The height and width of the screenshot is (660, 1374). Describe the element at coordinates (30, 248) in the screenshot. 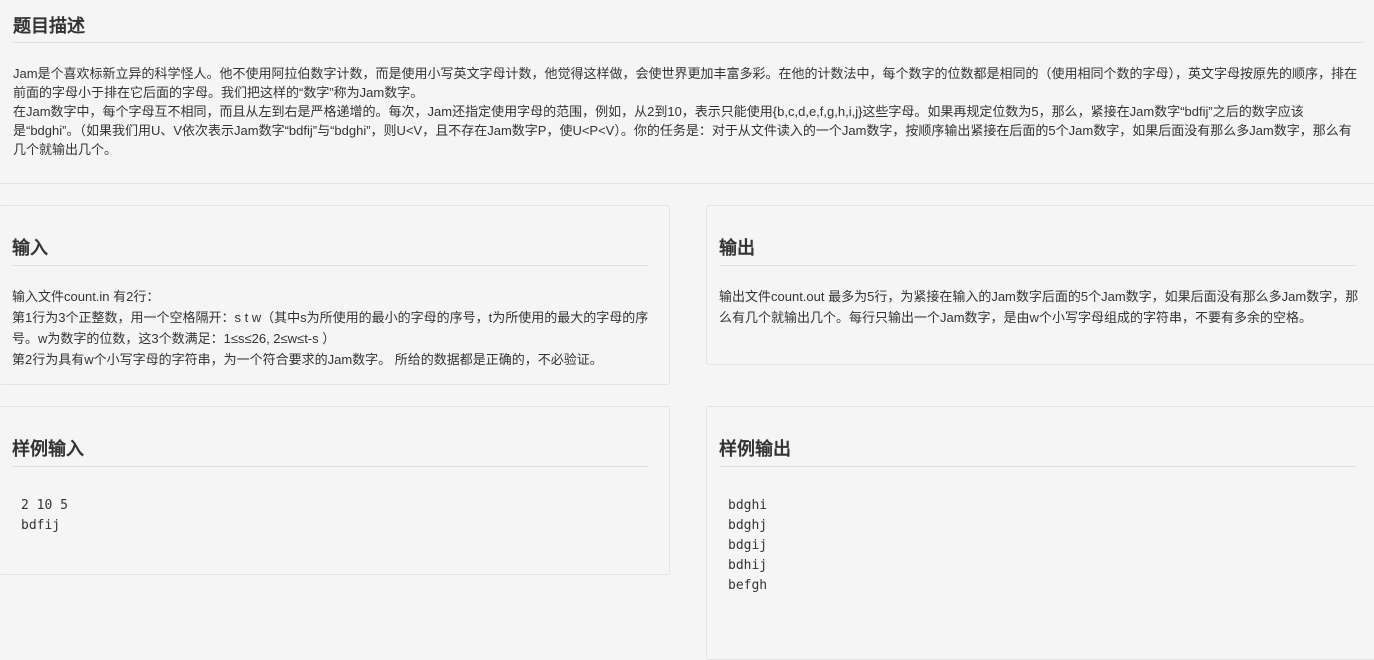

I see `input-title: 输入` at that location.